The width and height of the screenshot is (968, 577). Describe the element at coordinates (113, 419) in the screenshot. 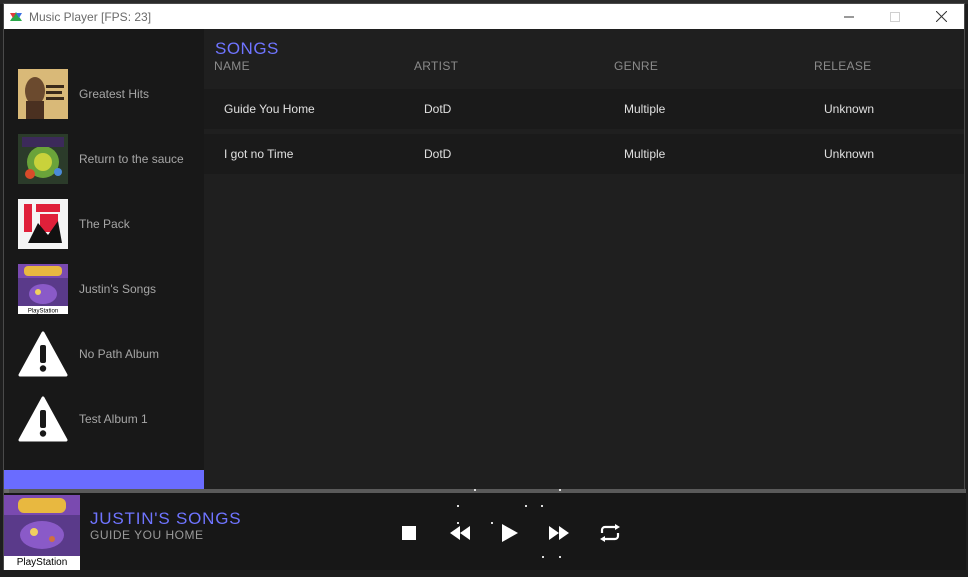

I see `album-name: Test Album 1` at that location.